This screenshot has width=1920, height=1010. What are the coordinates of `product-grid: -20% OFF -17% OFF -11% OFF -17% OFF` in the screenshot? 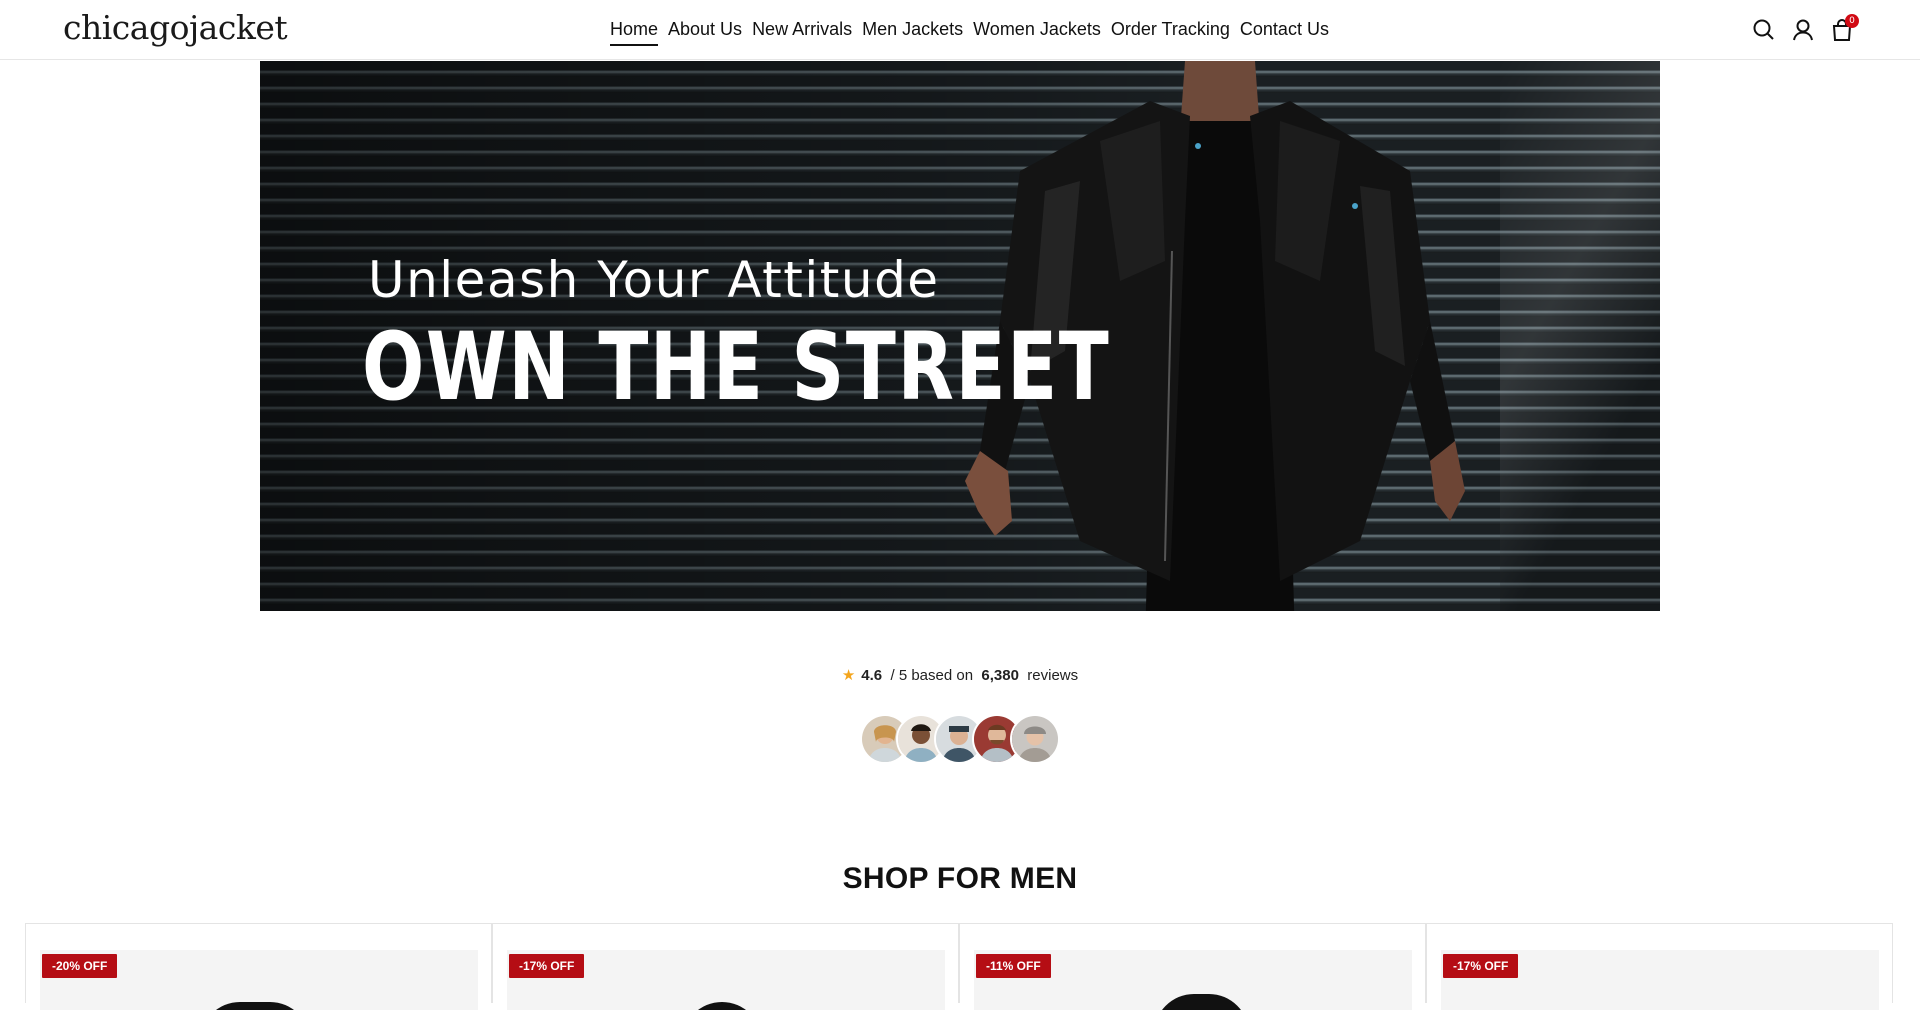 It's located at (959, 966).